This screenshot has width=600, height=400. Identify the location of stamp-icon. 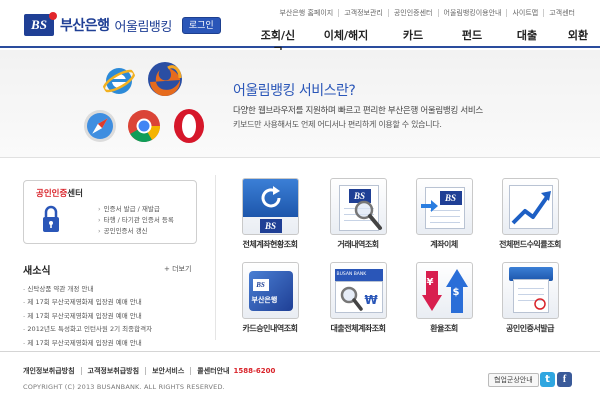
(539, 304).